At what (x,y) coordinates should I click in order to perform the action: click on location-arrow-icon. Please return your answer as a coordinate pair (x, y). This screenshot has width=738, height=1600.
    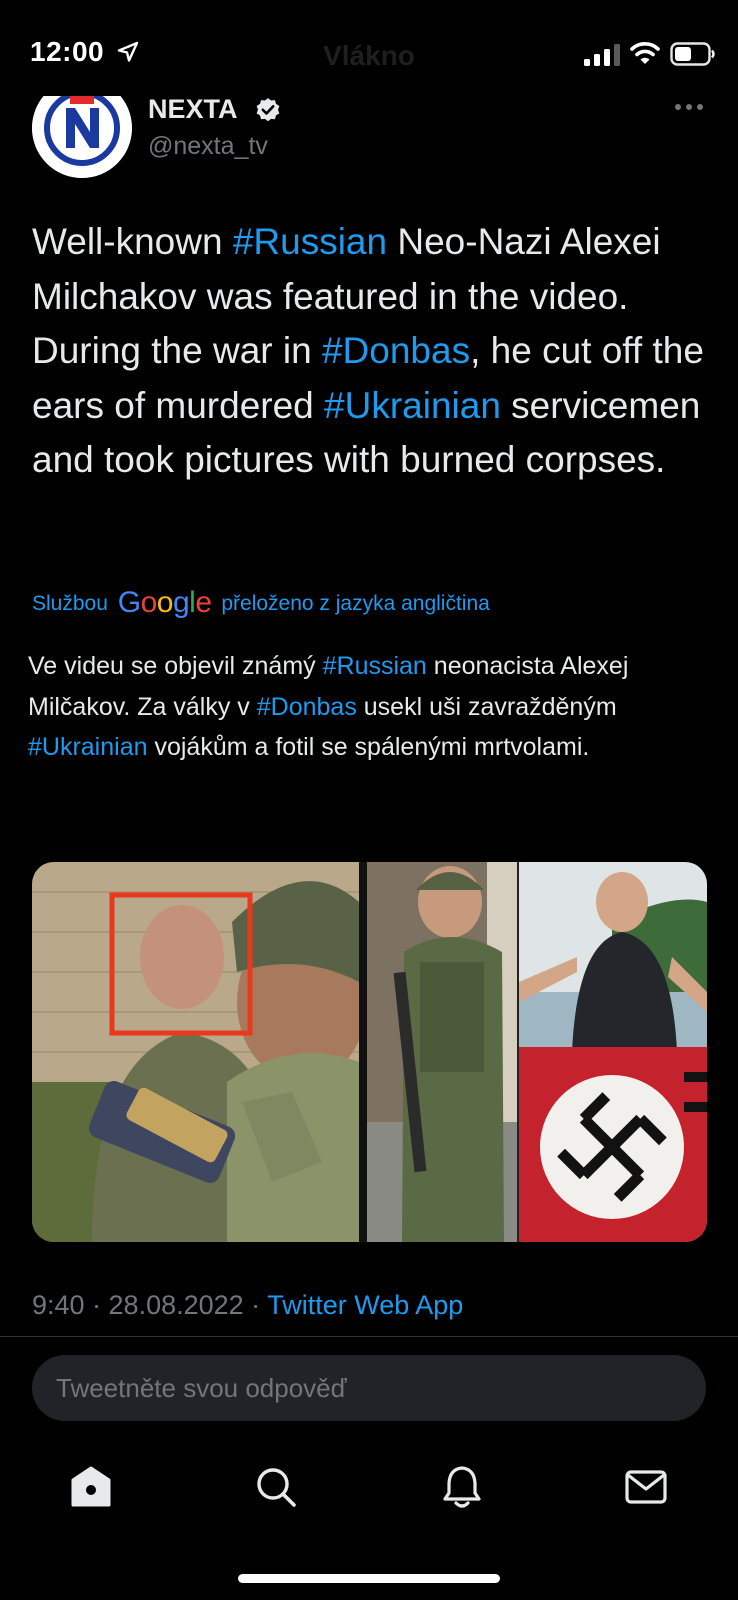
    Looking at the image, I should click on (128, 51).